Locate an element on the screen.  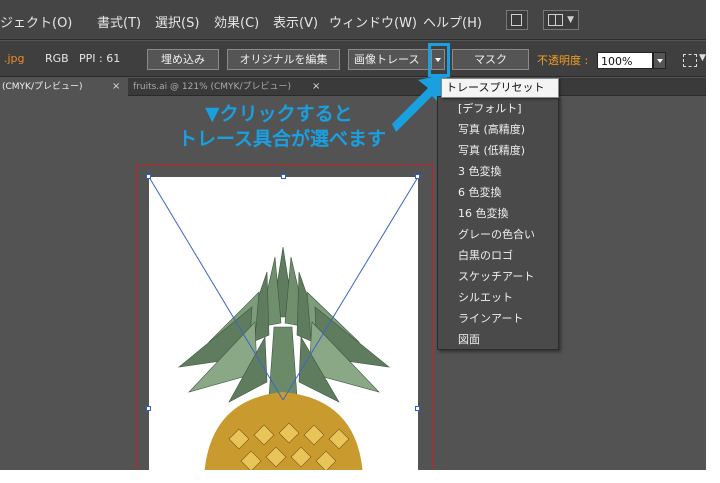
preset-line-art: ラインアート is located at coordinates (490, 318).